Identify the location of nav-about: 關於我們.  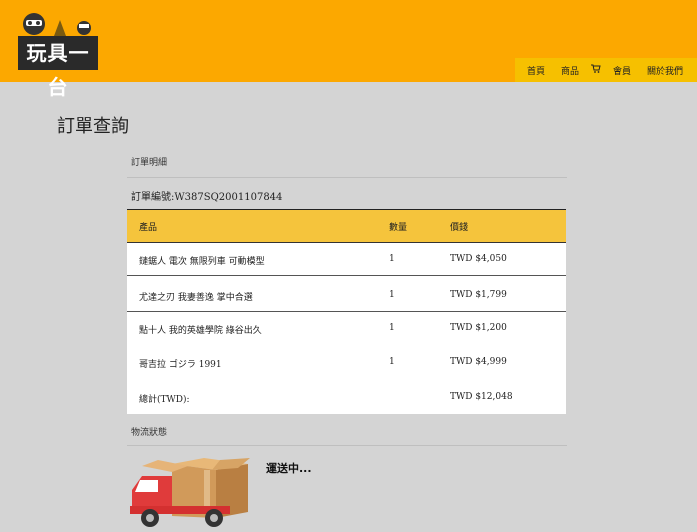
(665, 70).